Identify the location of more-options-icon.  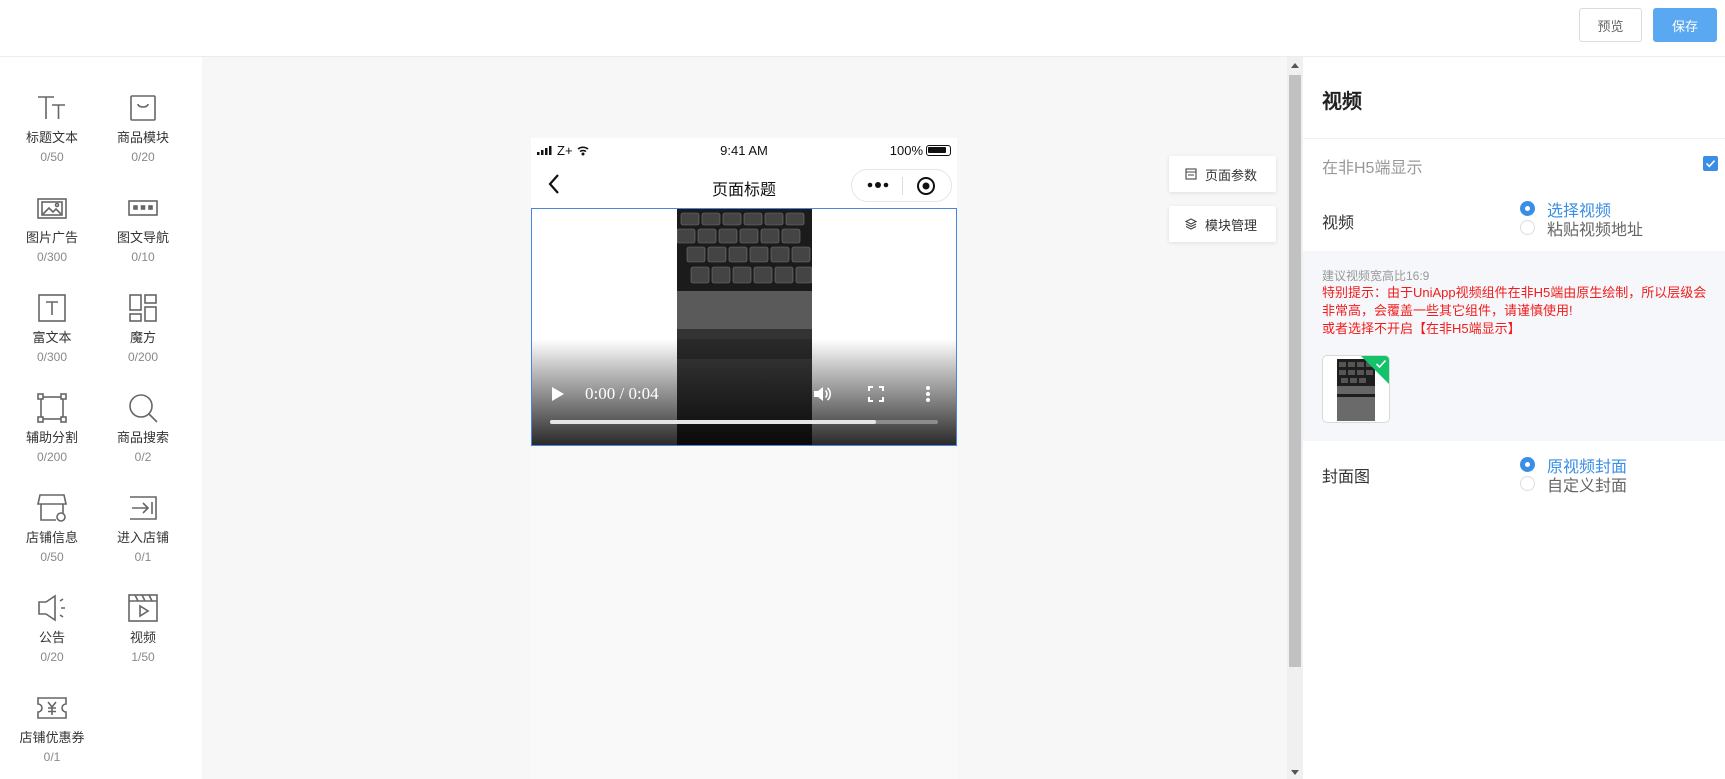
(928, 394).